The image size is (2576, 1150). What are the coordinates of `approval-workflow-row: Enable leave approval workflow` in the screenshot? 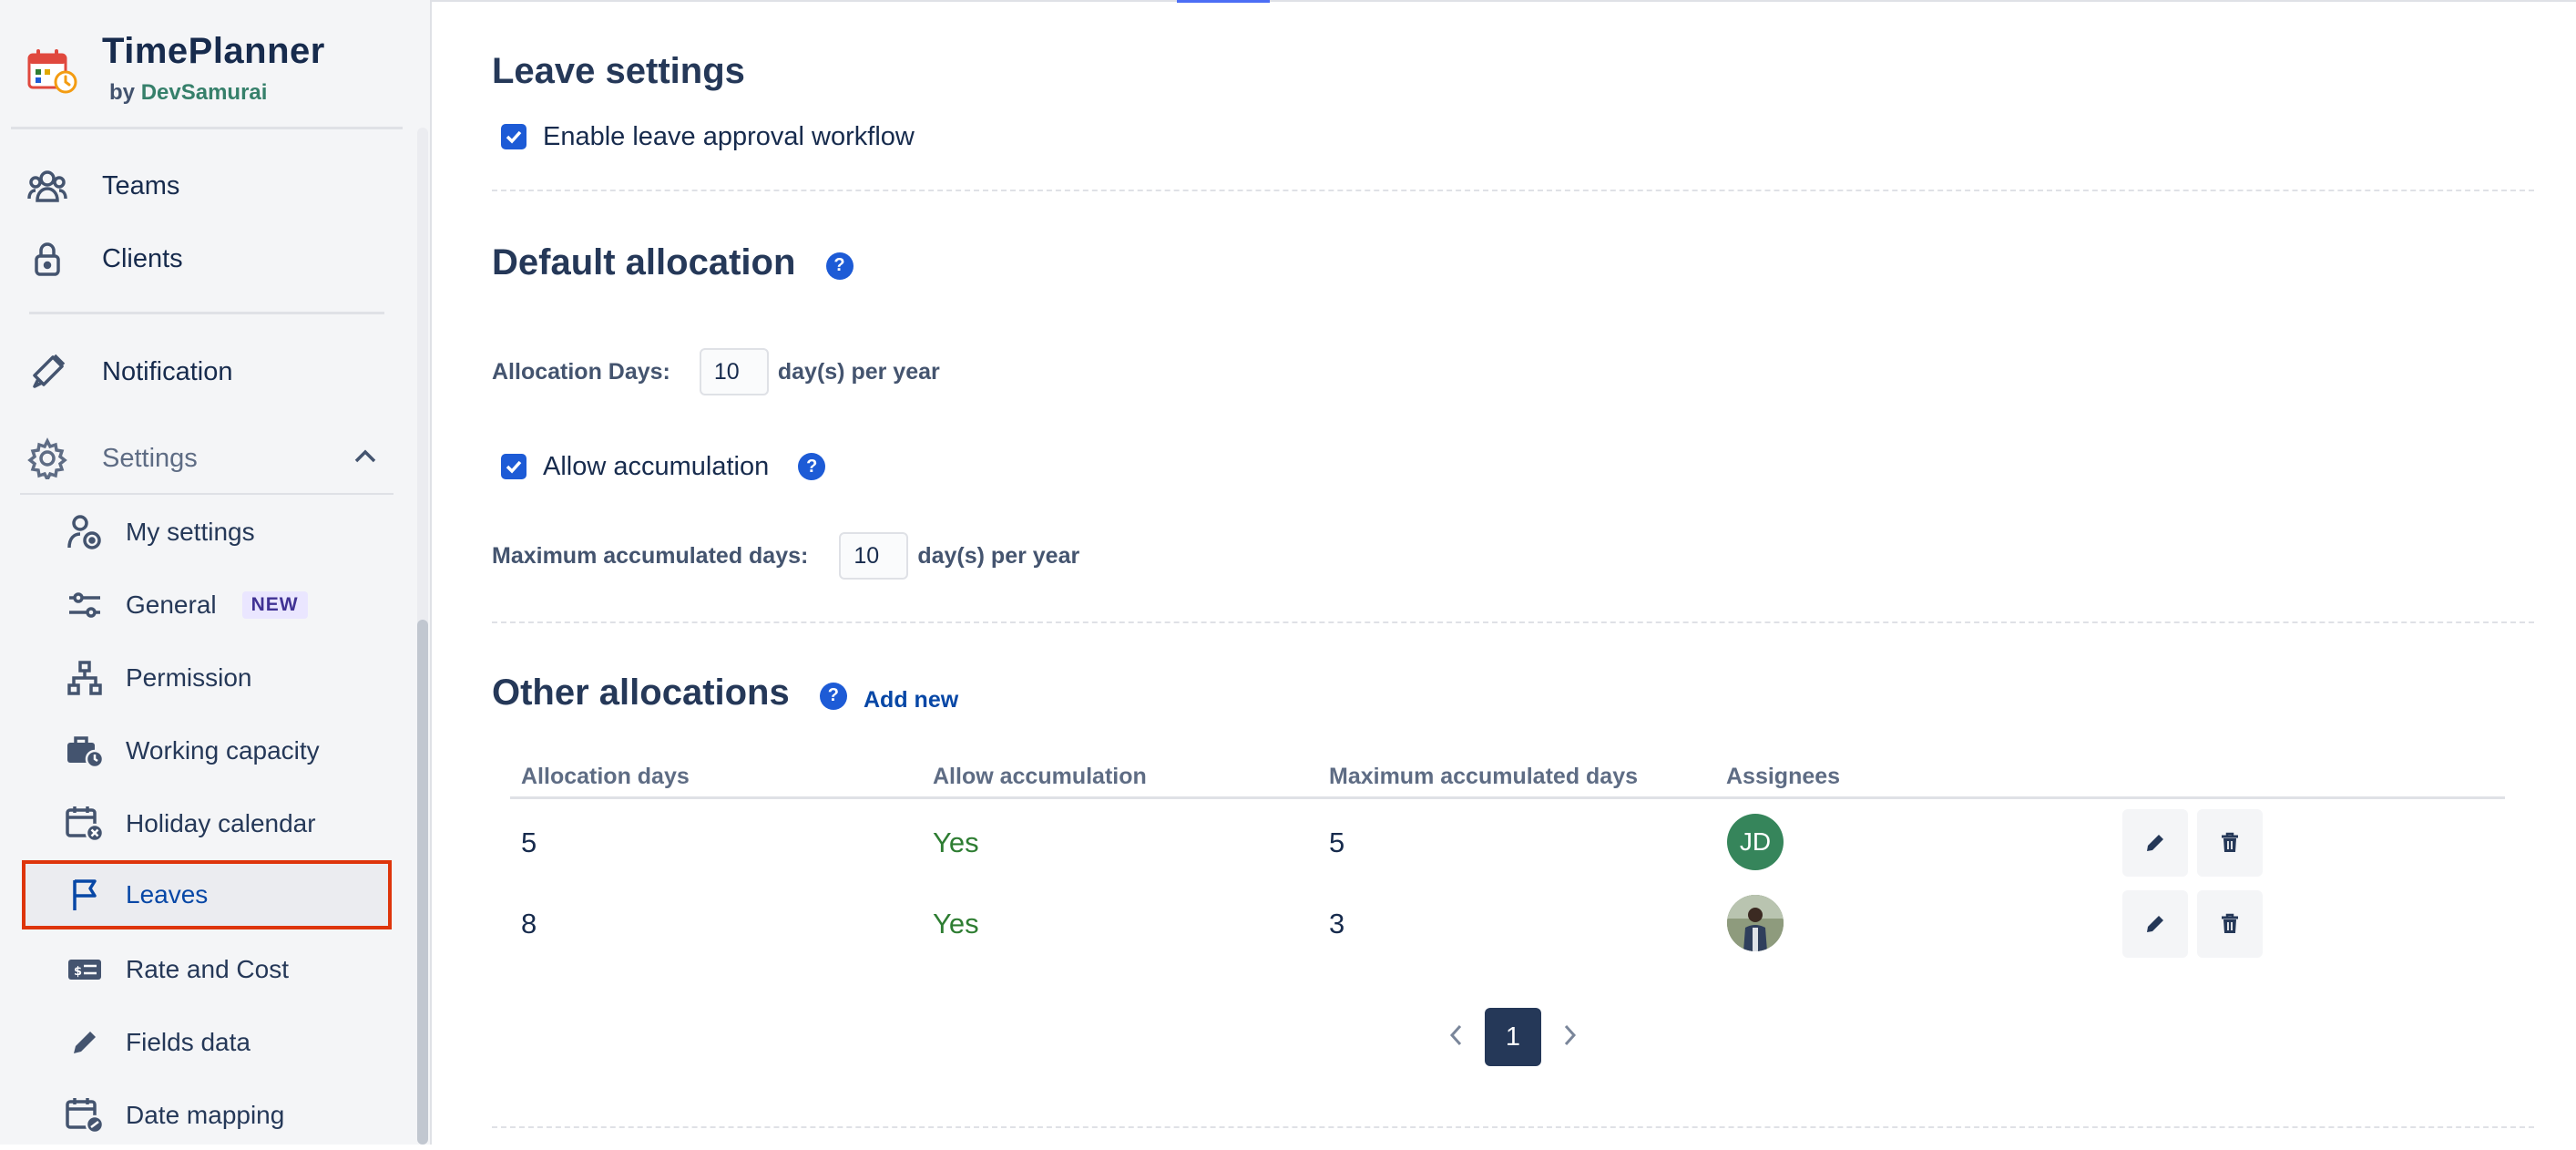 It's located at (708, 136).